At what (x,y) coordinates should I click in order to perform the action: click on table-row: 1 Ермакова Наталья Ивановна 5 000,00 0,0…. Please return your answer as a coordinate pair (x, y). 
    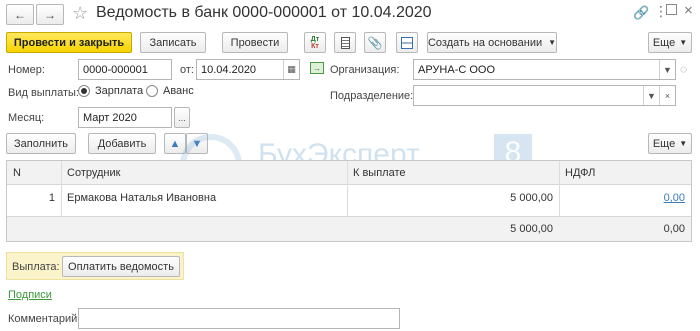
    Looking at the image, I should click on (349, 198).